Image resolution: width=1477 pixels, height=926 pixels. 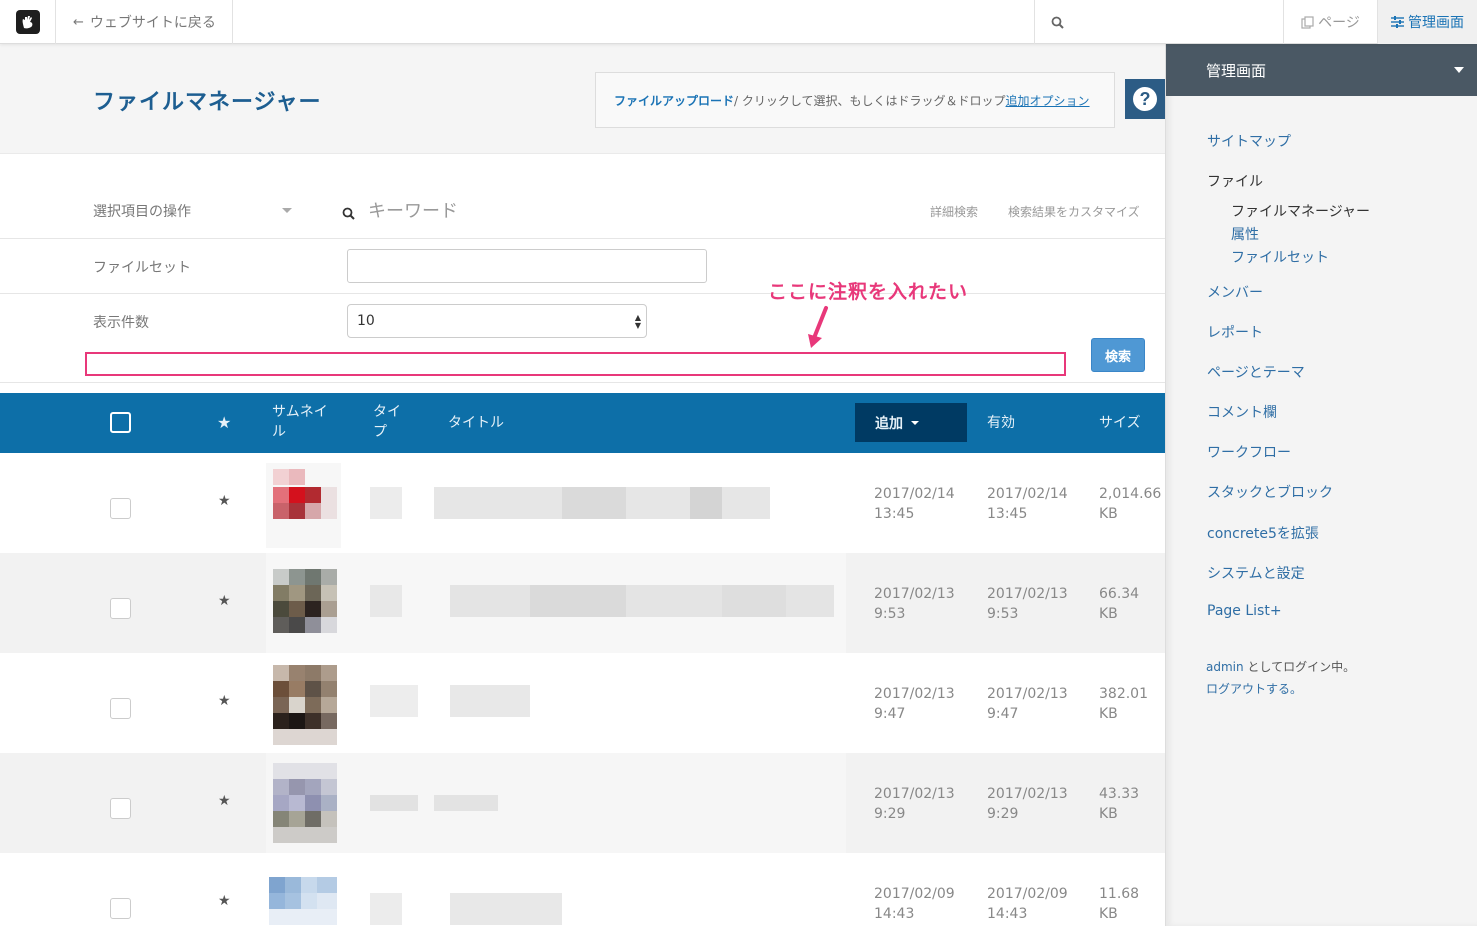 What do you see at coordinates (1256, 573) in the screenshot?
I see `sidebar-item-system: システムと設定` at bounding box center [1256, 573].